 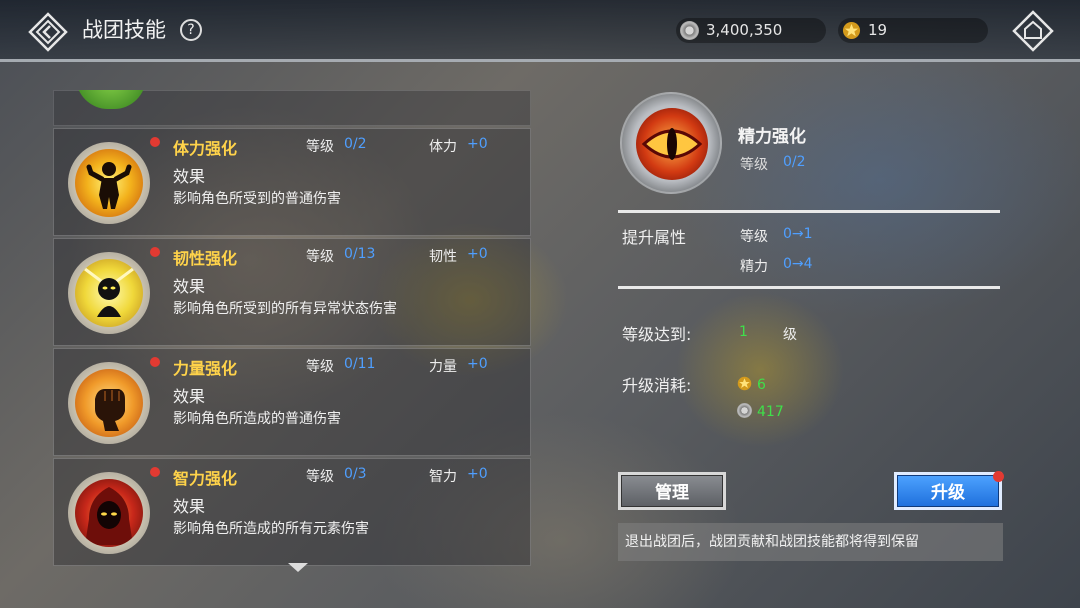 I want to click on upgrade-button: 升级, so click(x=949, y=490).